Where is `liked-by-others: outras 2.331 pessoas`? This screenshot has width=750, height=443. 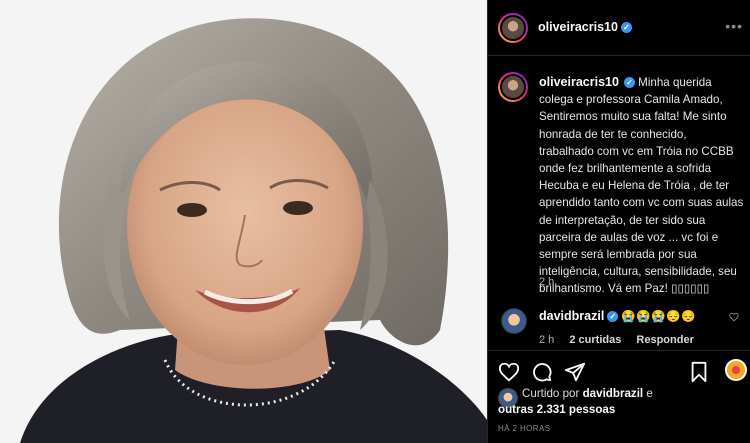
liked-by-others: outras 2.331 pessoas is located at coordinates (556, 409).